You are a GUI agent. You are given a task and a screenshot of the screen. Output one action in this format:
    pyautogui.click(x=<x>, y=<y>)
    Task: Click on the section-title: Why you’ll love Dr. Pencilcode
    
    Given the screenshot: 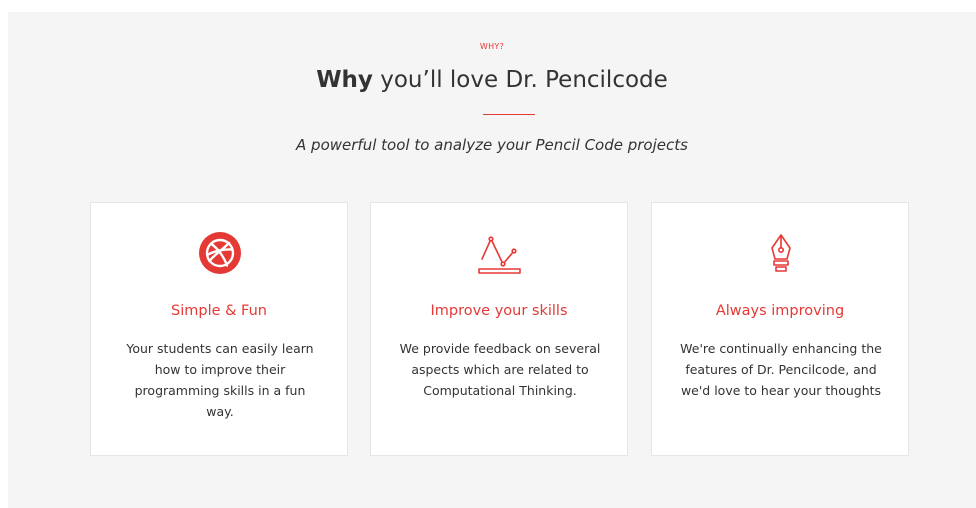 What is the action you would take?
    pyautogui.click(x=492, y=80)
    